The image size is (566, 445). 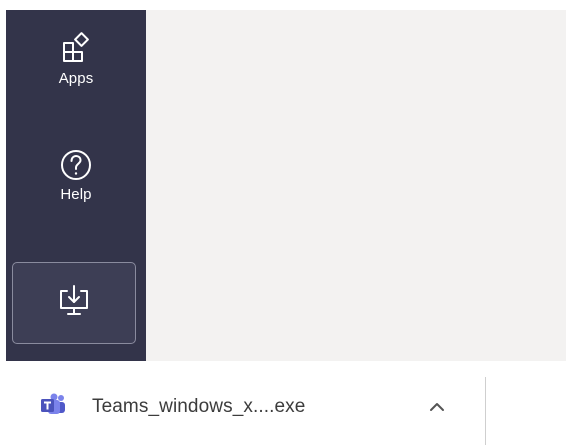 I want to click on sidebar-item-apps: Apps, so click(x=76, y=59).